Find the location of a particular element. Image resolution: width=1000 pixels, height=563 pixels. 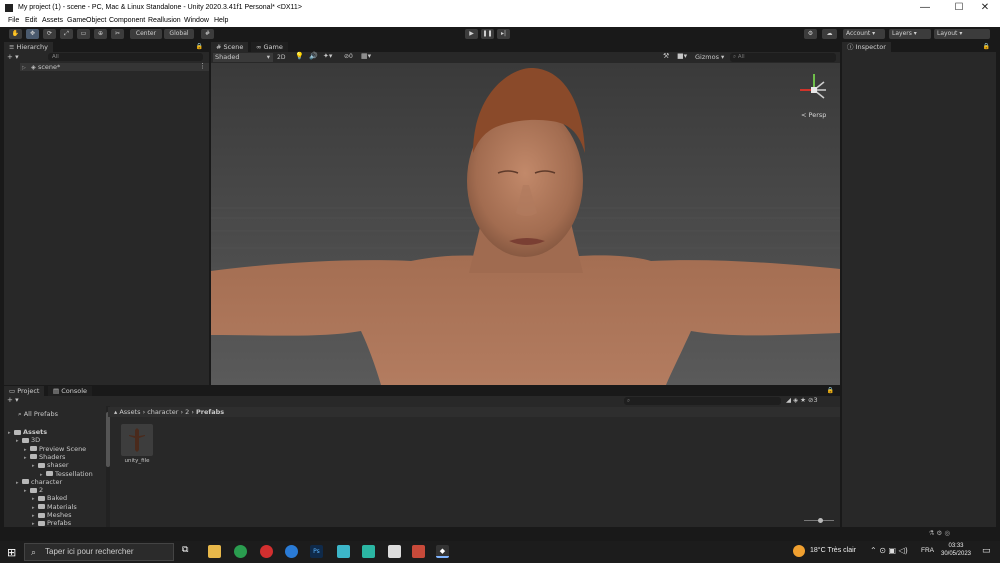

project-add-button: + ▾ is located at coordinates (13, 400).